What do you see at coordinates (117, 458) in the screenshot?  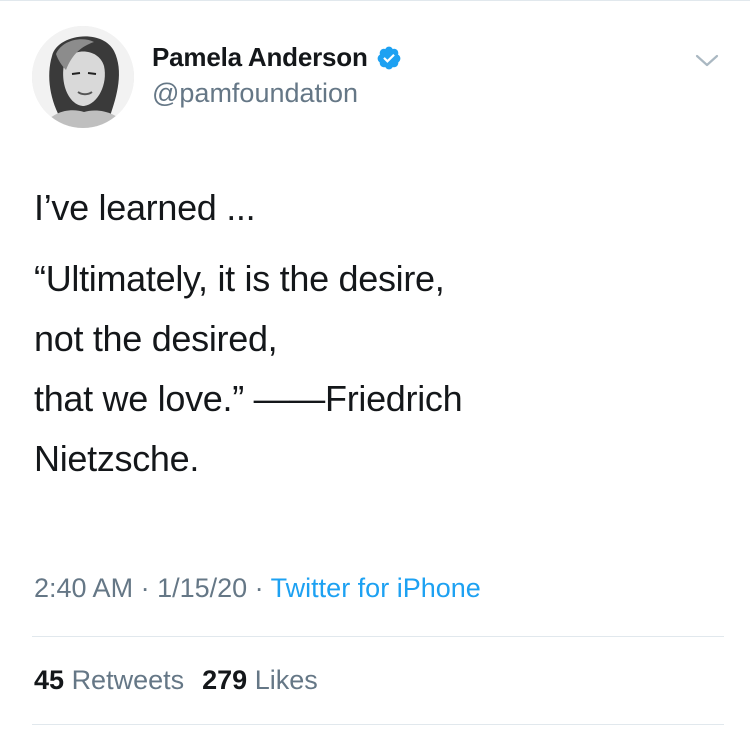 I see `tweet-line: Nietzsche.` at bounding box center [117, 458].